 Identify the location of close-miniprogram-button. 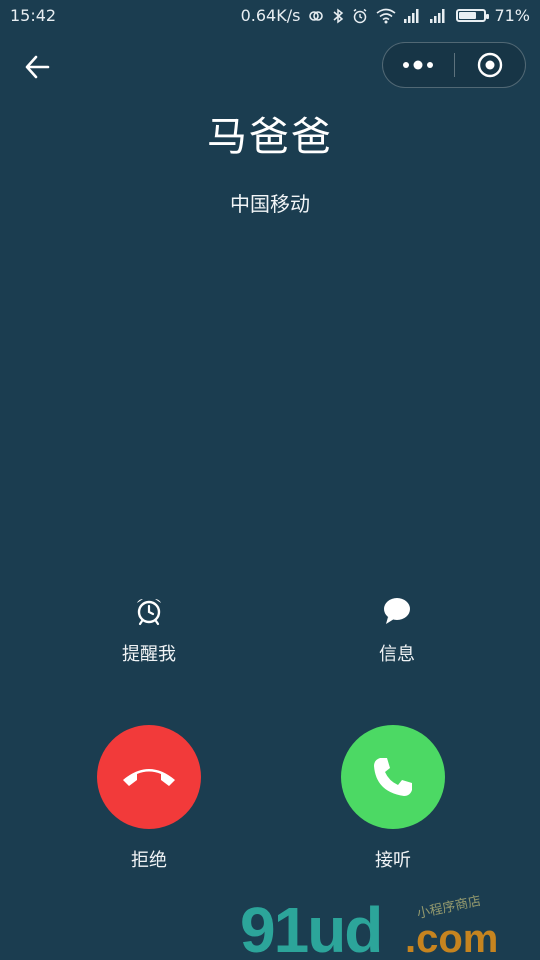
(490, 65).